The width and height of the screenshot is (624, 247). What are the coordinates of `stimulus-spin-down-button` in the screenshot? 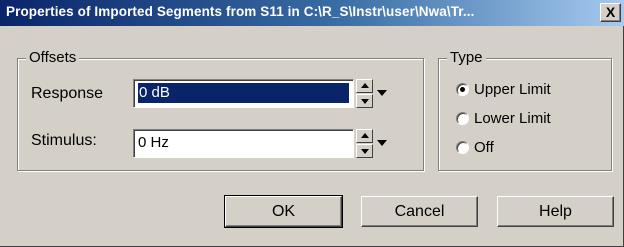 It's located at (364, 151).